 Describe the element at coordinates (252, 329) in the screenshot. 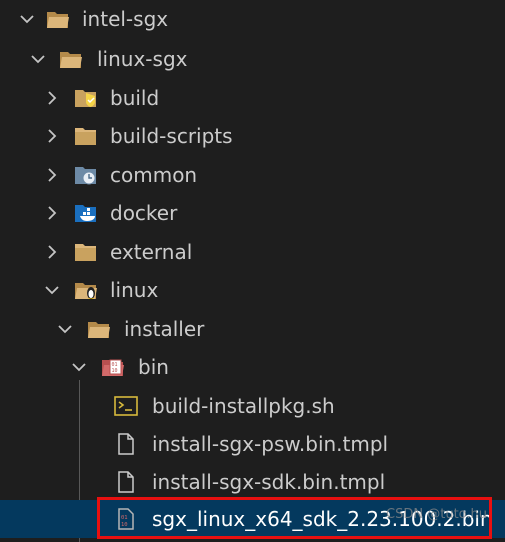

I see `tree-item-installer: installer` at that location.